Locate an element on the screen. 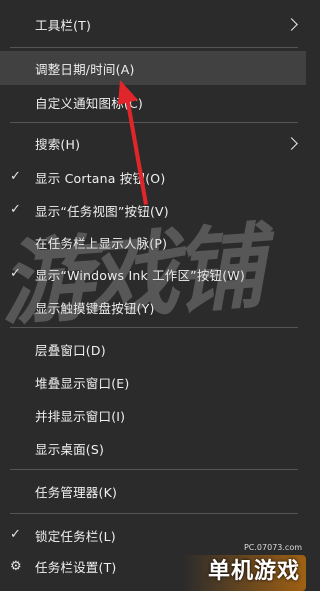 Image resolution: width=320 pixels, height=591 pixels. menu-item-show-touch-keyboard-button: 显示触摸键盘按钮(Y) is located at coordinates (153, 307).